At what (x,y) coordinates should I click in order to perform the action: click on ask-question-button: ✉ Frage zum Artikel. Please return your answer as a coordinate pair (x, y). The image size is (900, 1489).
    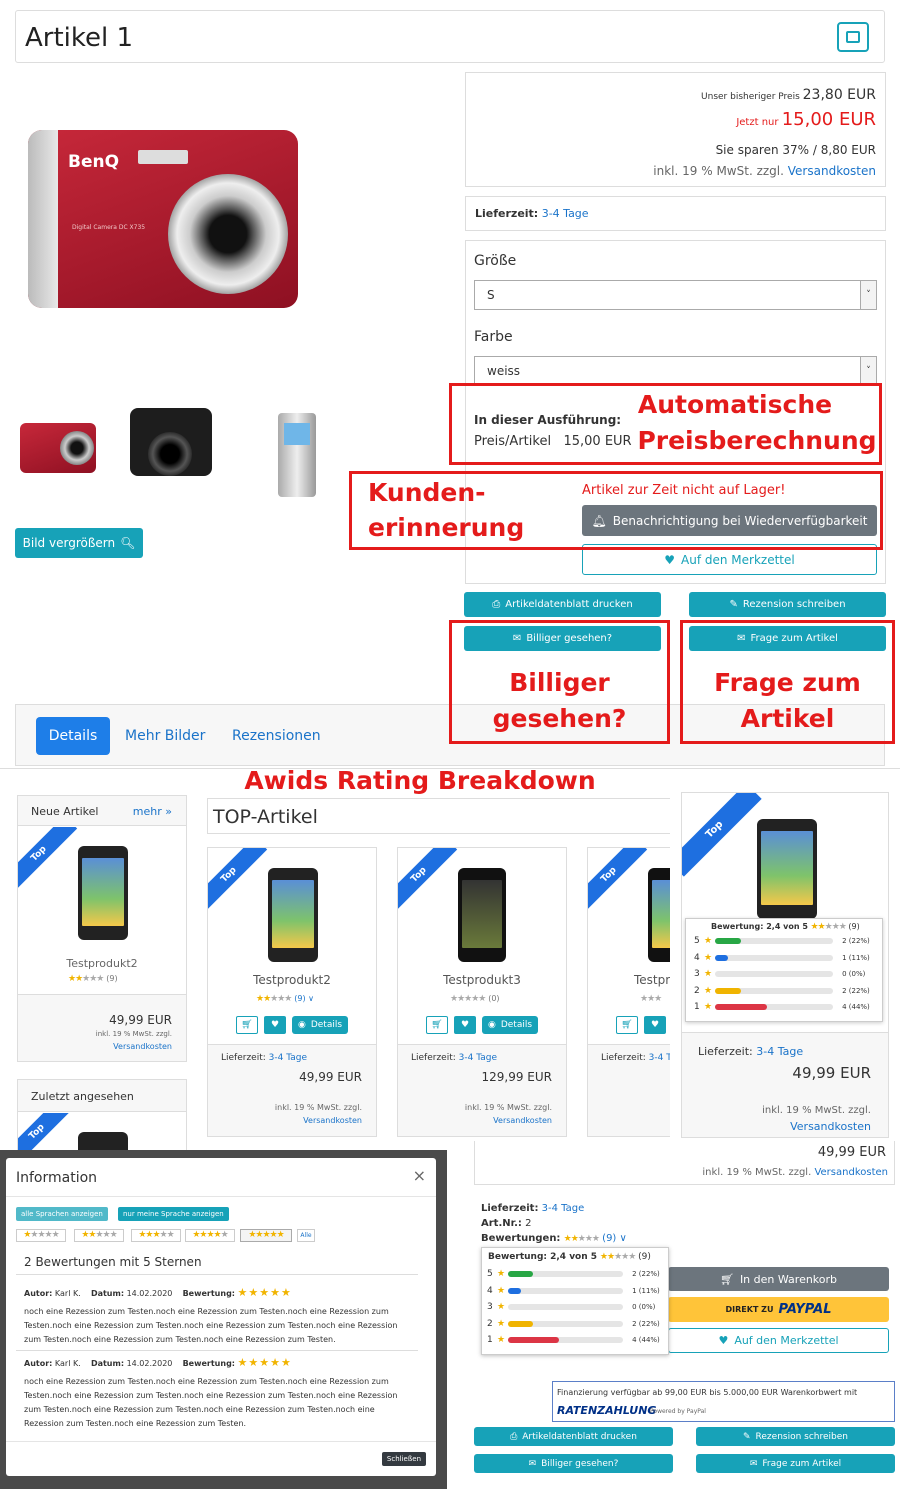
    Looking at the image, I should click on (795, 1463).